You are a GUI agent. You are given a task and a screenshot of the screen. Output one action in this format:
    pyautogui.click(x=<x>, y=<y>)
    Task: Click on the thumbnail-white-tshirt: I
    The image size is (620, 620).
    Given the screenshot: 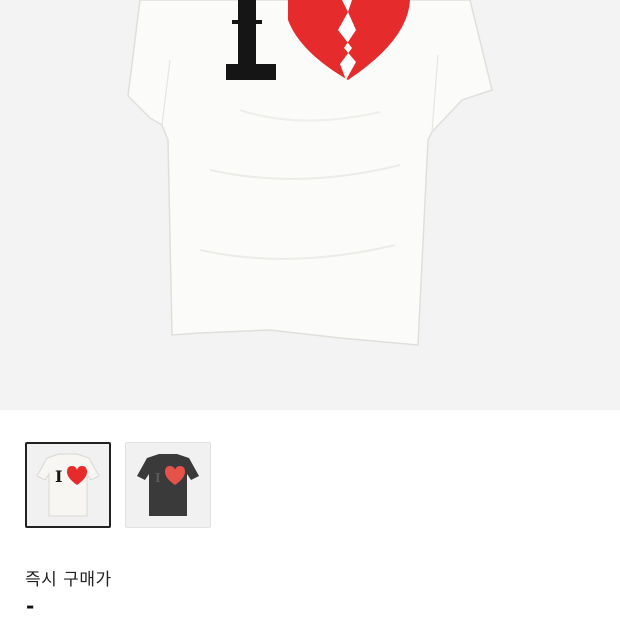 What is the action you would take?
    pyautogui.click(x=68, y=485)
    